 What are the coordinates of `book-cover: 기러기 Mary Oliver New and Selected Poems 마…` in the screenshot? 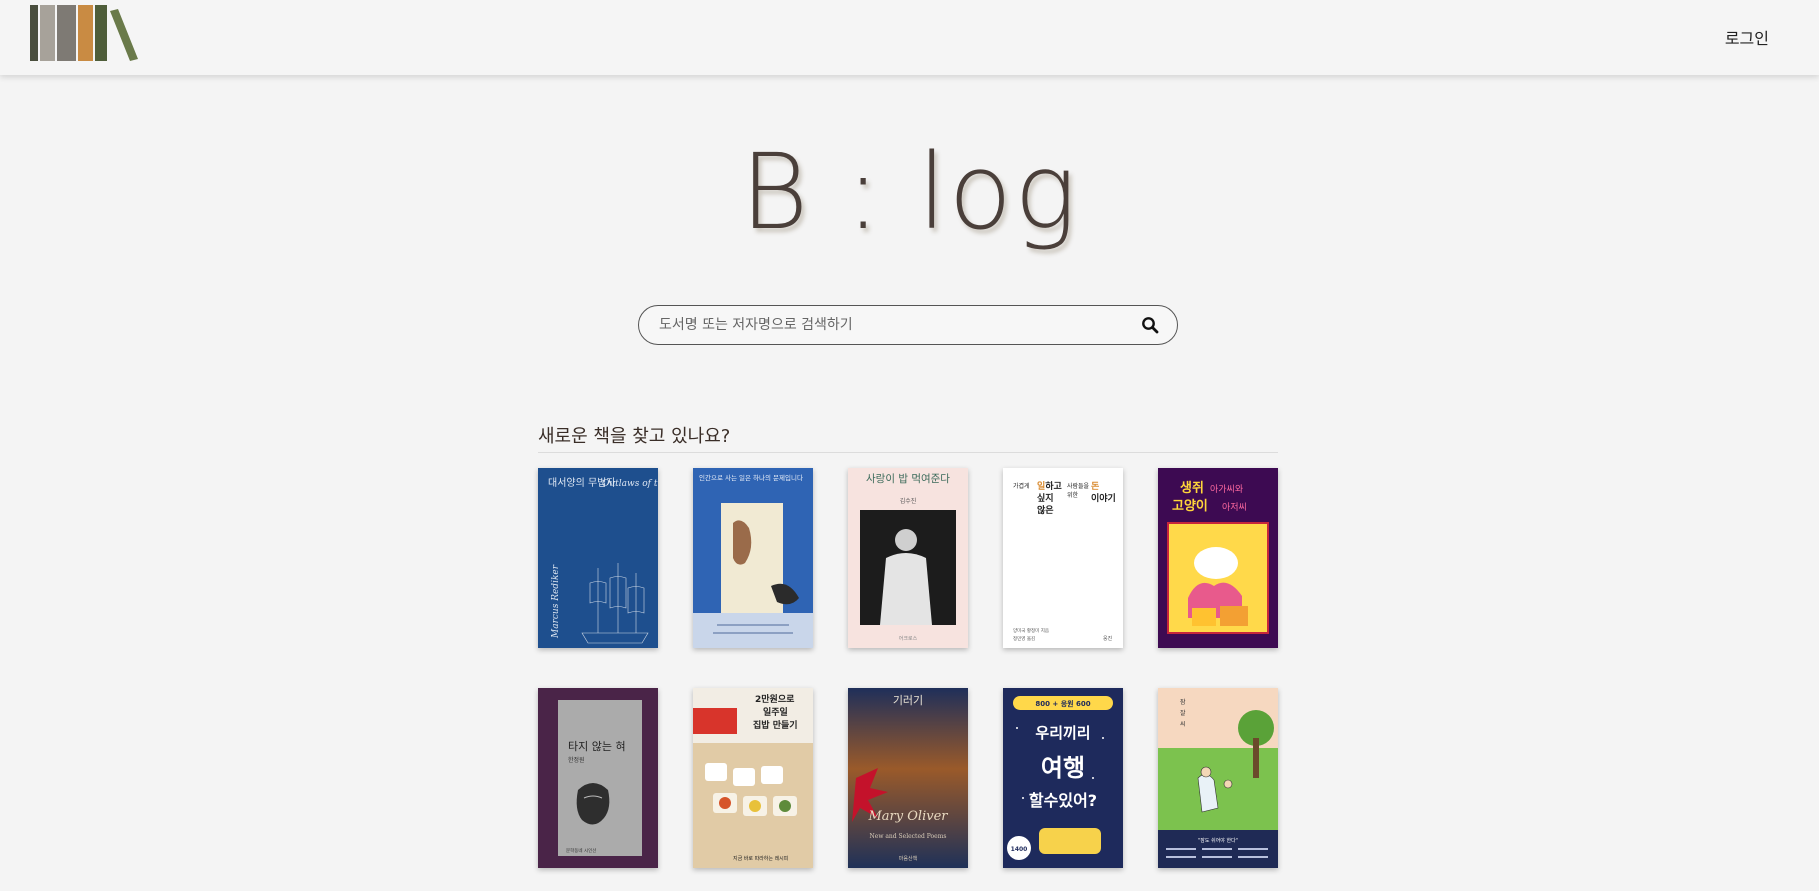 It's located at (908, 778).